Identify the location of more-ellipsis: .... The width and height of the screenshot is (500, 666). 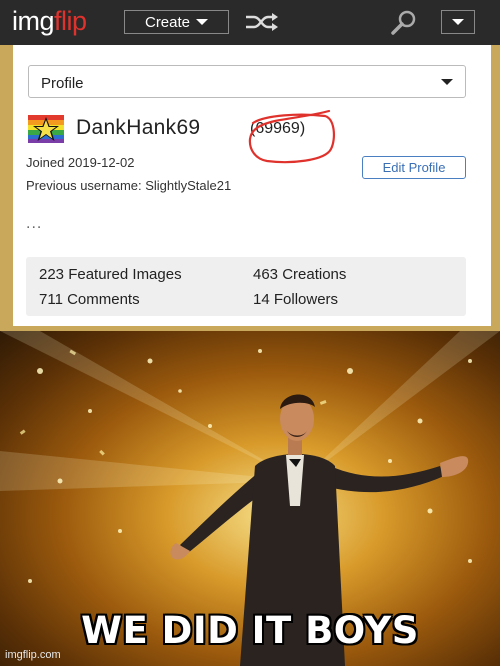
(34, 224).